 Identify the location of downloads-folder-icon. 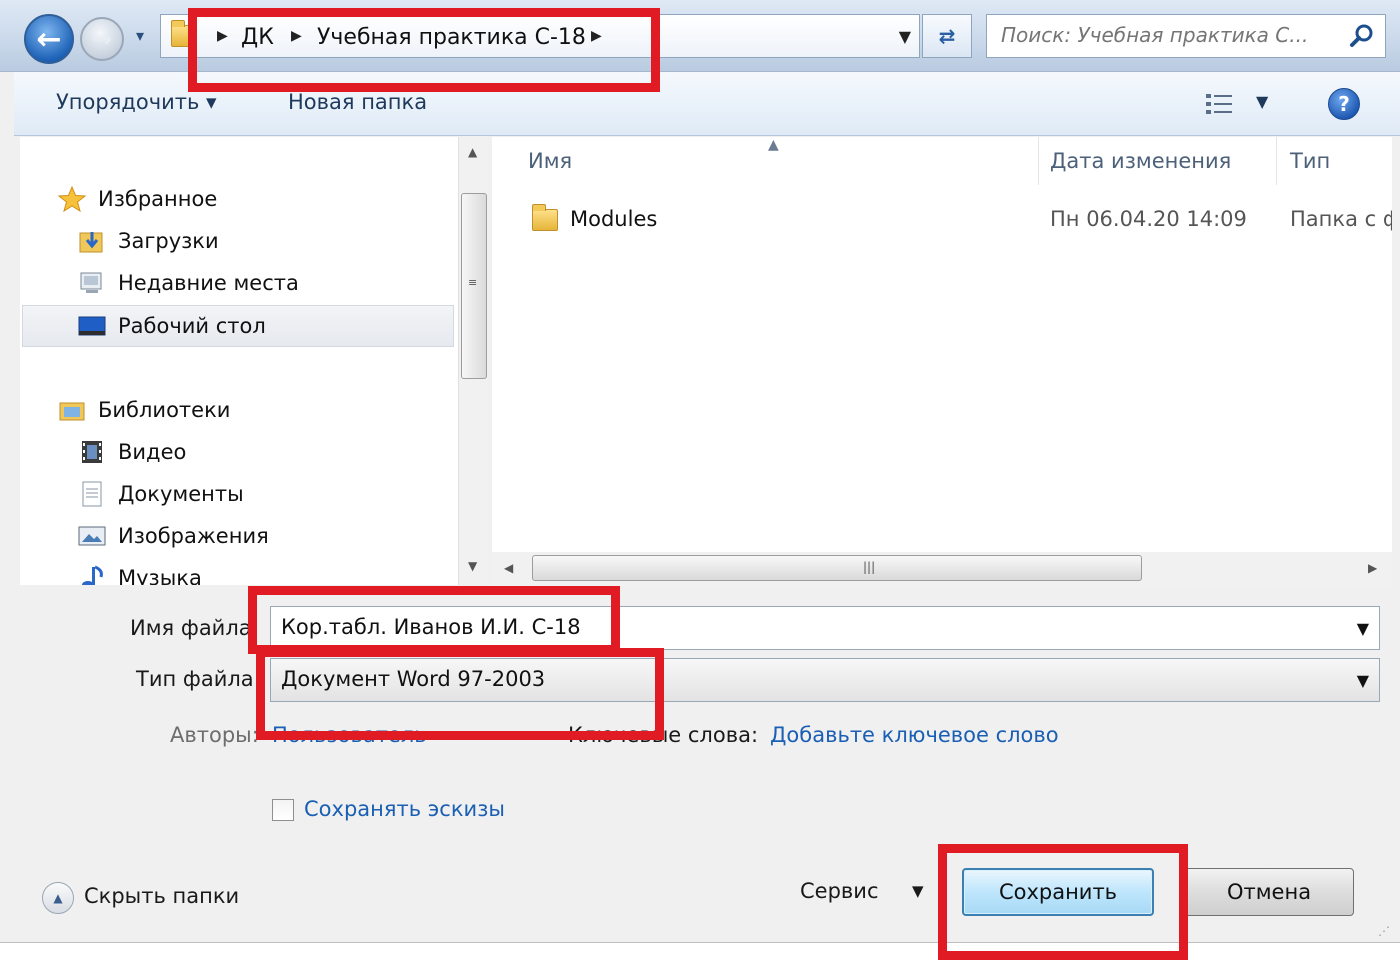
(92, 241).